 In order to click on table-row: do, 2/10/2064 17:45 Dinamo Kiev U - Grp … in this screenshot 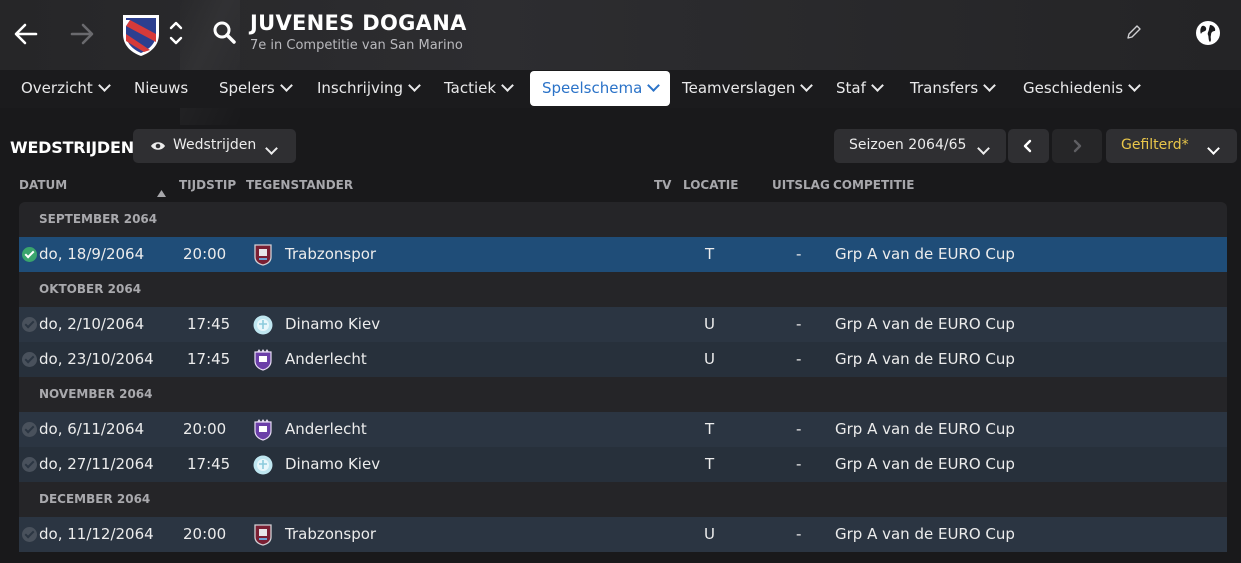, I will do `click(623, 324)`.